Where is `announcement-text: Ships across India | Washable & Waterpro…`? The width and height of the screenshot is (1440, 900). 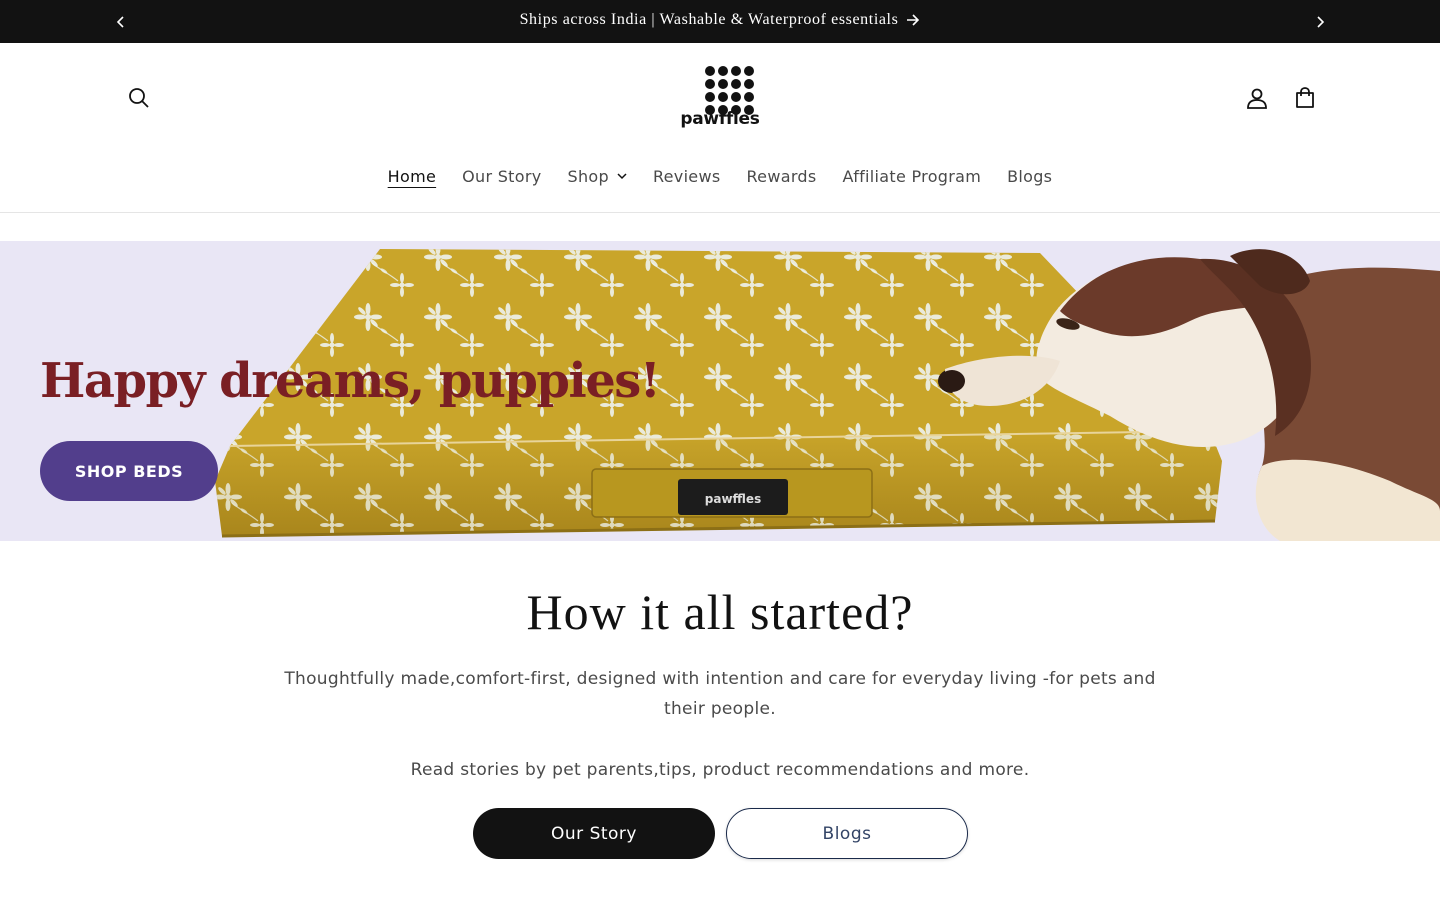 announcement-text: Ships across India | Washable & Waterpro… is located at coordinates (709, 19).